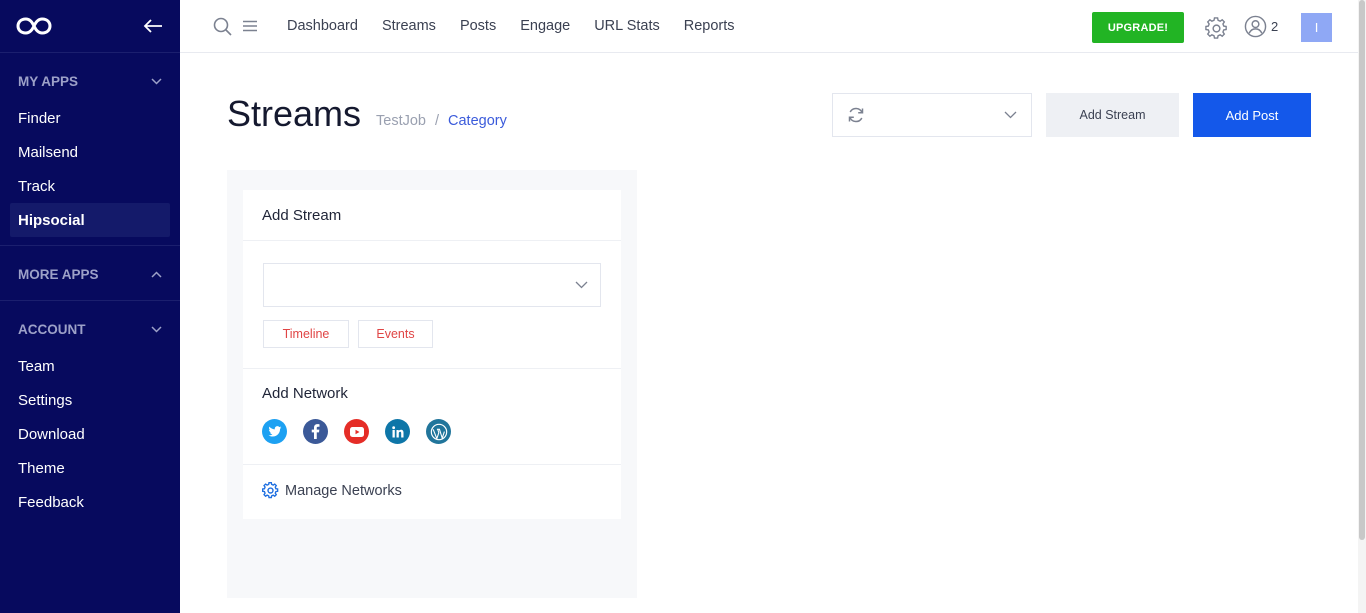 Image resolution: width=1366 pixels, height=613 pixels. I want to click on sidebar-item-label: Settings, so click(45, 400).